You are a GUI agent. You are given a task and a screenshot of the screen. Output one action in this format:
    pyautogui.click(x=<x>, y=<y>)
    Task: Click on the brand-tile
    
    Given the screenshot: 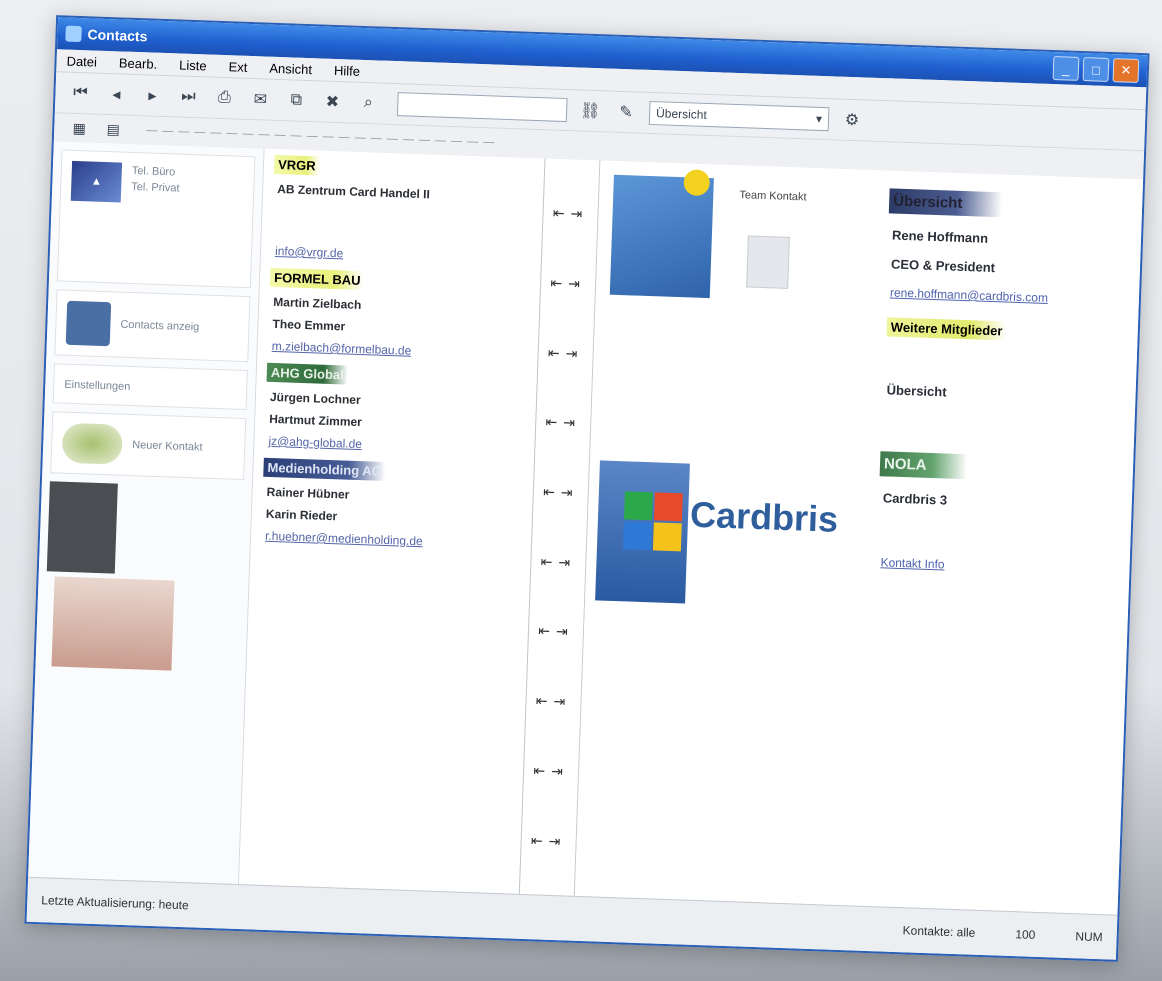 What is the action you would take?
    pyautogui.click(x=642, y=532)
    